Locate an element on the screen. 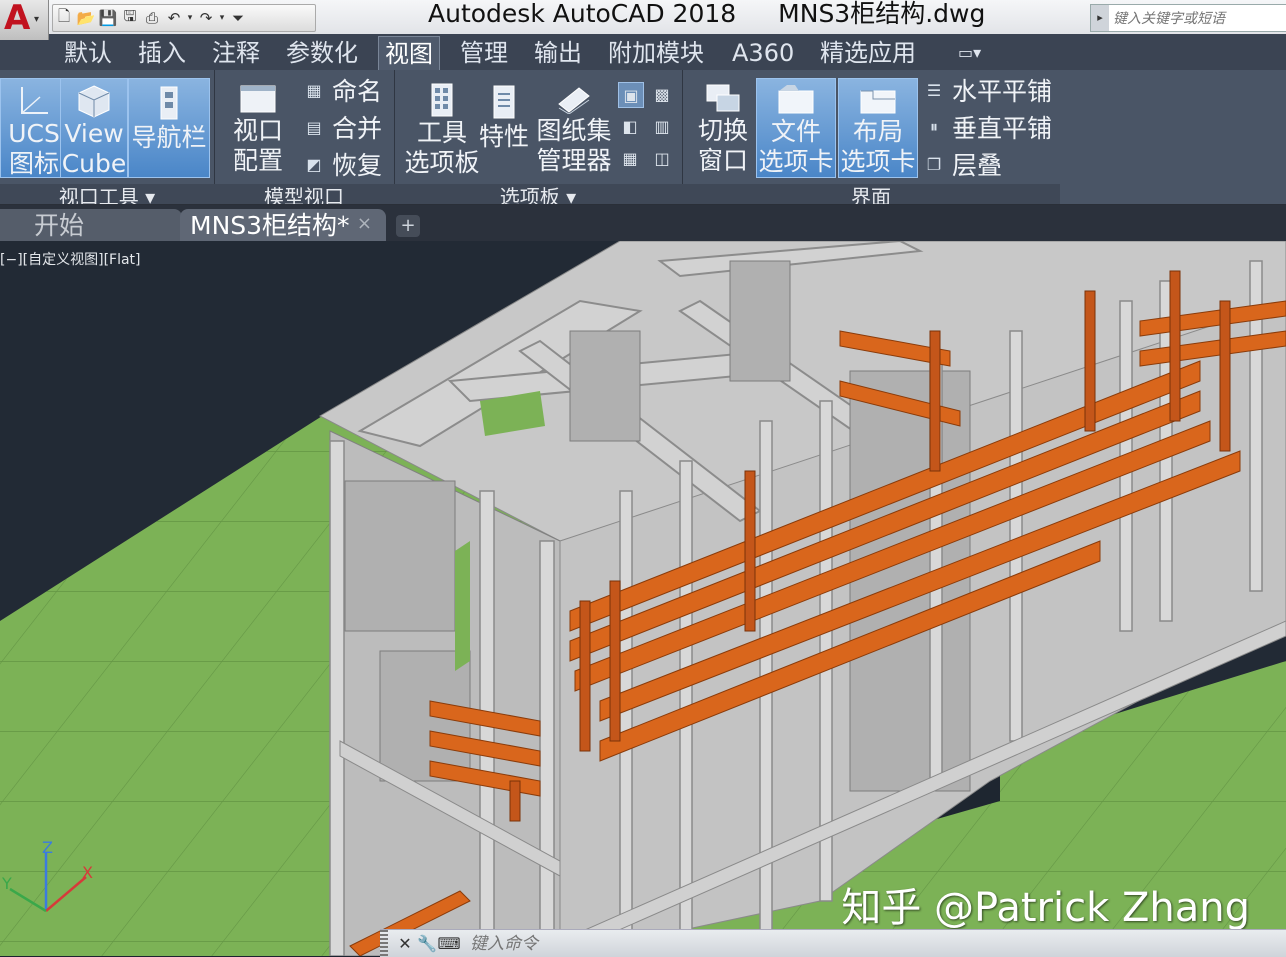 Image resolution: width=1286 pixels, height=957 pixels. tab-start: 开始 is located at coordinates (91, 225).